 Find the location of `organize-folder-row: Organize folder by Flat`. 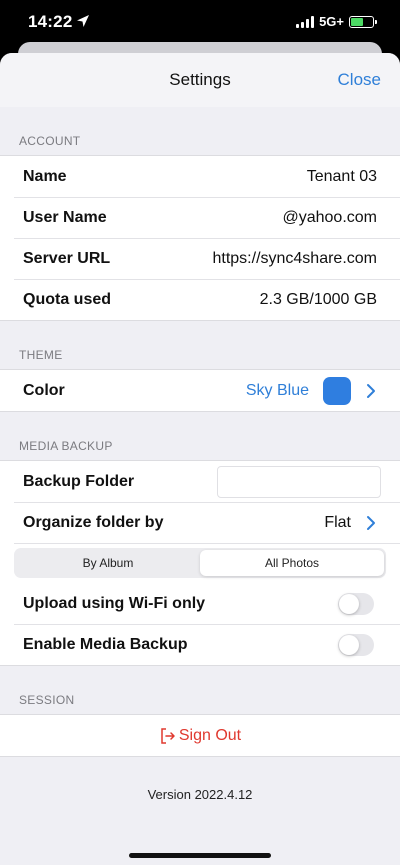

organize-folder-row: Organize folder by Flat is located at coordinates (200, 522).